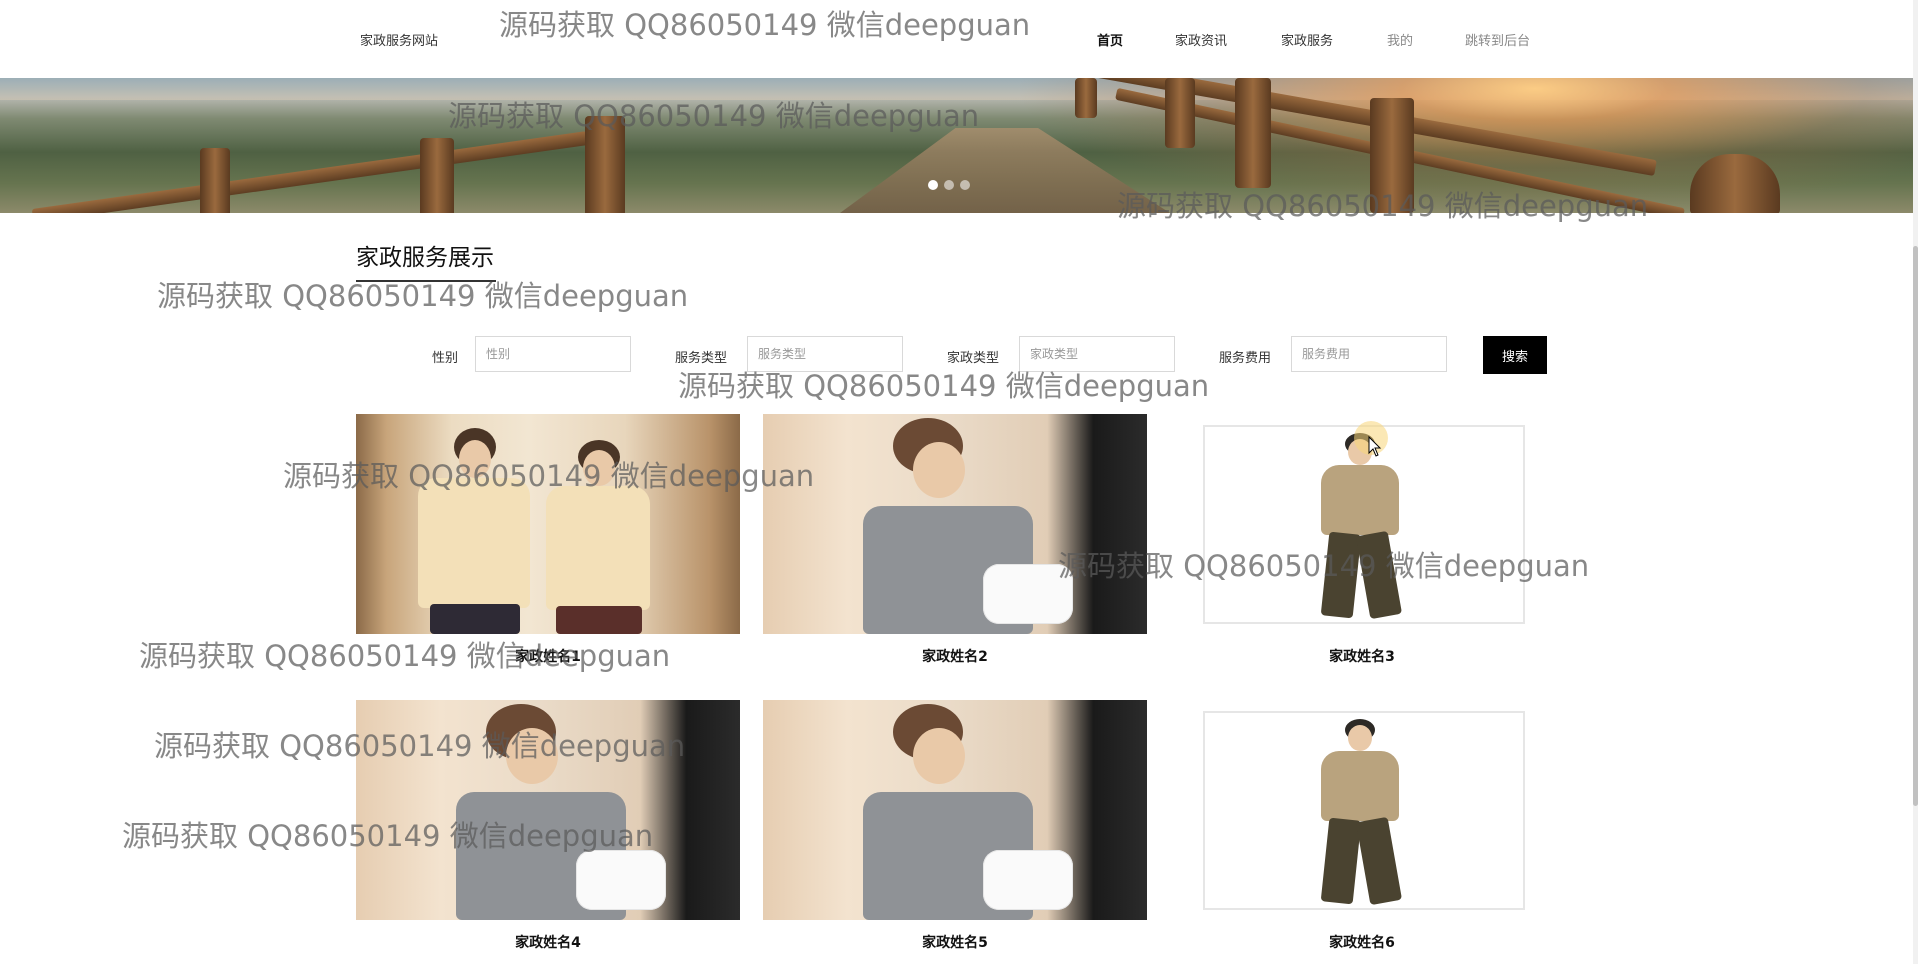 This screenshot has width=1918, height=964. I want to click on filter-label-service-fee: 服务费用, so click(1245, 358).